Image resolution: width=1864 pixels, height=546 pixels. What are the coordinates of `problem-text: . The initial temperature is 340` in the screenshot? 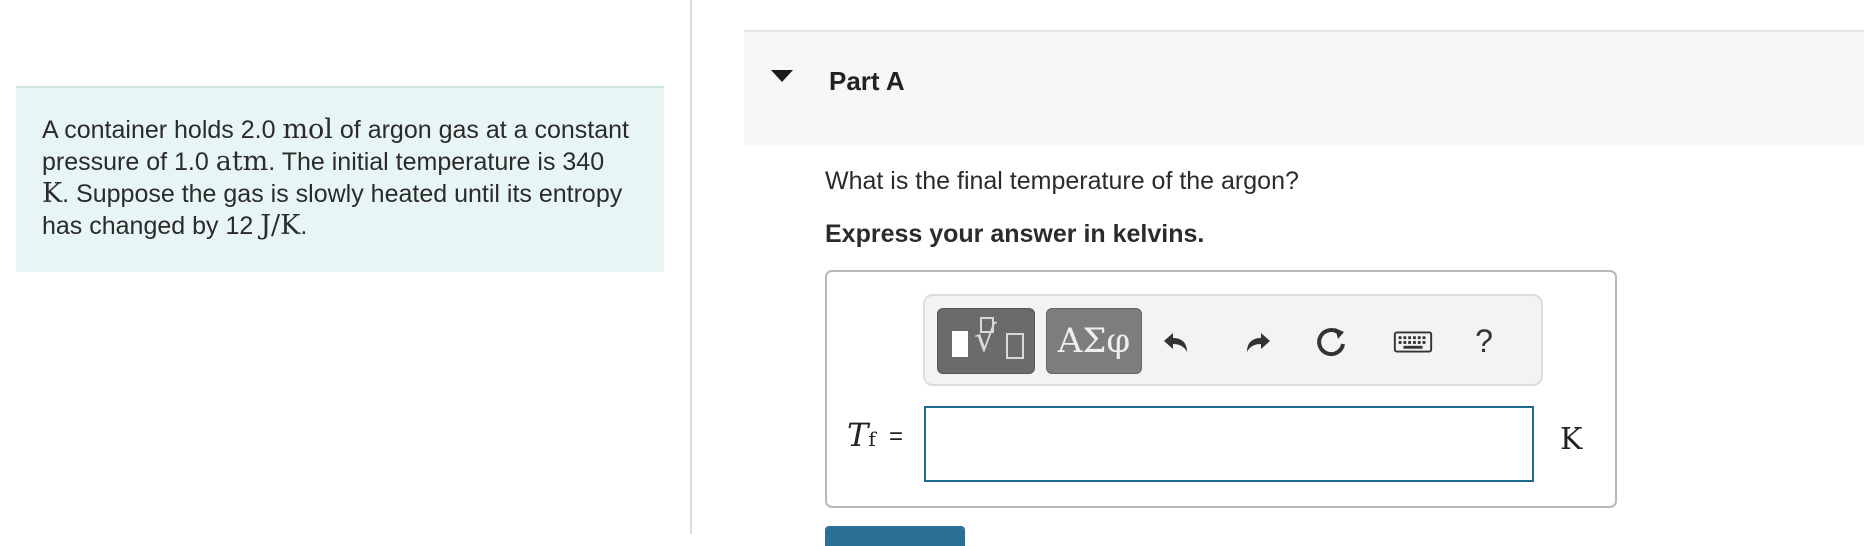 It's located at (436, 162).